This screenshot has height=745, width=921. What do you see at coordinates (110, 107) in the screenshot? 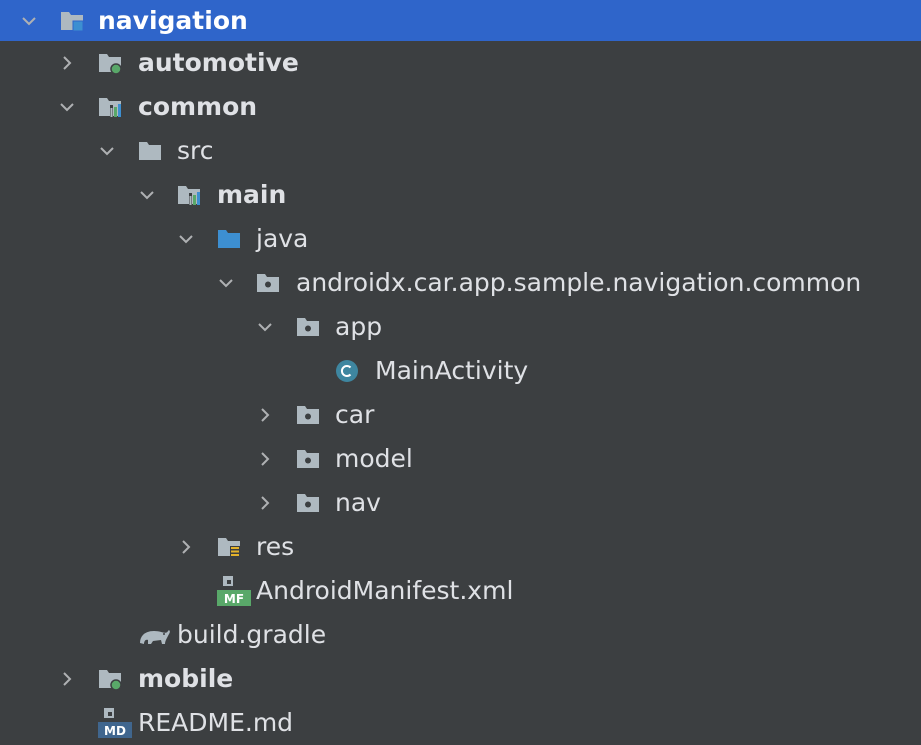
I see `library-module-folder-icon` at bounding box center [110, 107].